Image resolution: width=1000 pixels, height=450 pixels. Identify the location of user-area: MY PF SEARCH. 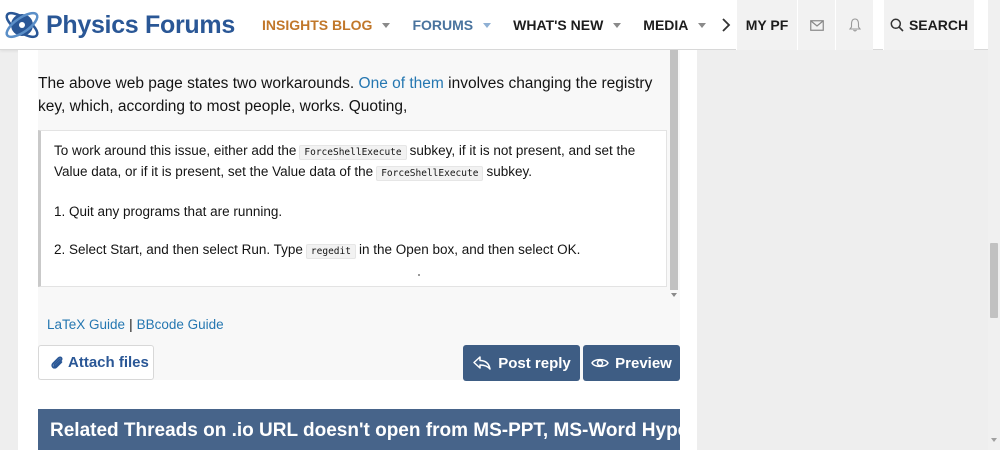
(855, 25).